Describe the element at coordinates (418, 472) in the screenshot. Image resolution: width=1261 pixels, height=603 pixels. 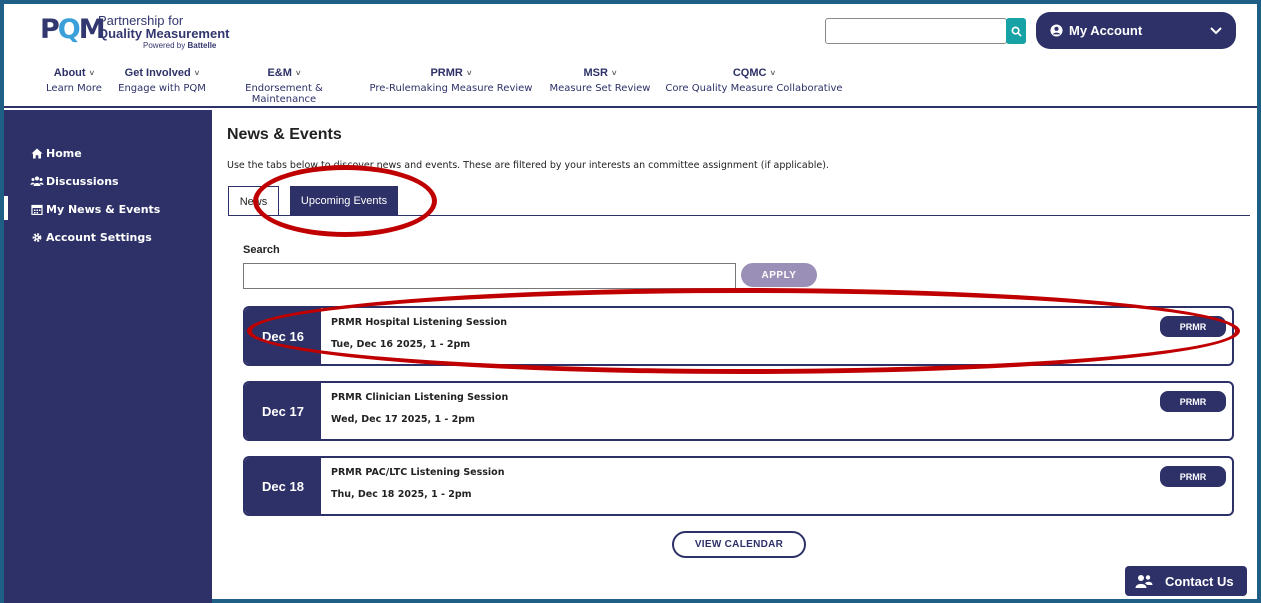
I see `event-name: PRMR PAC/LTC Listening Session` at that location.